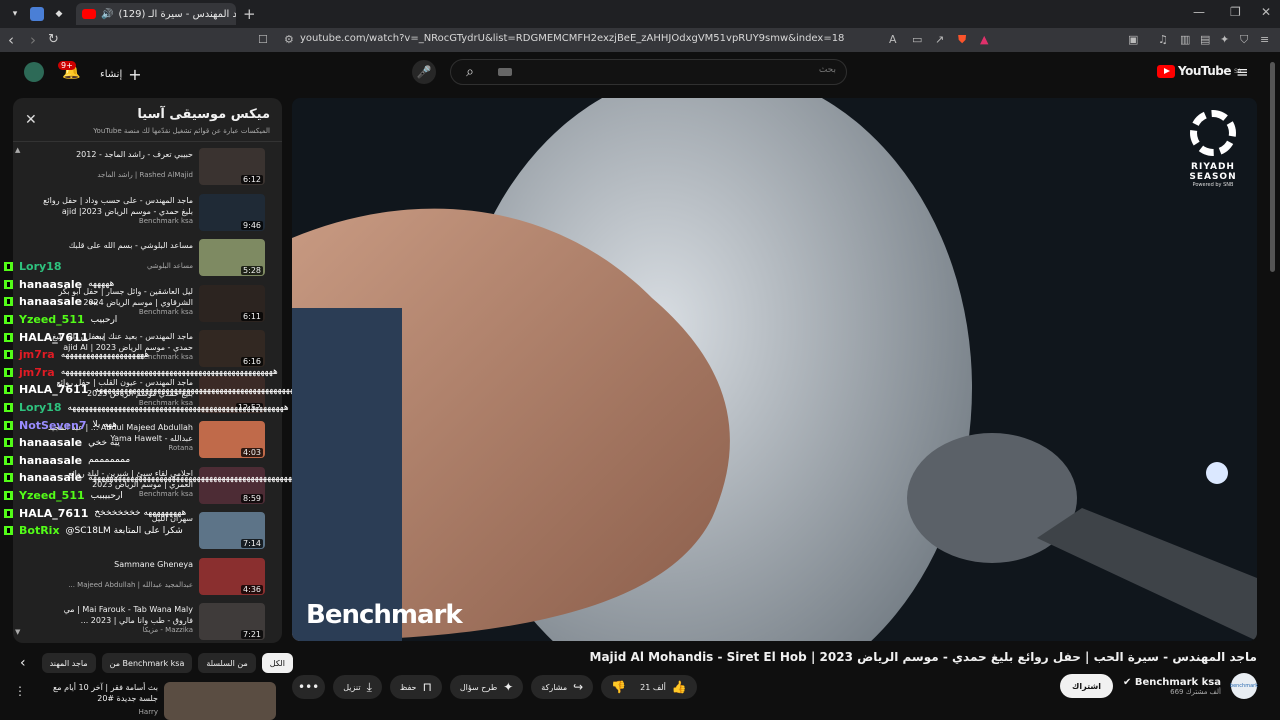  What do you see at coordinates (1086, 686) in the screenshot?
I see `subscribe-button: اشتراك` at bounding box center [1086, 686].